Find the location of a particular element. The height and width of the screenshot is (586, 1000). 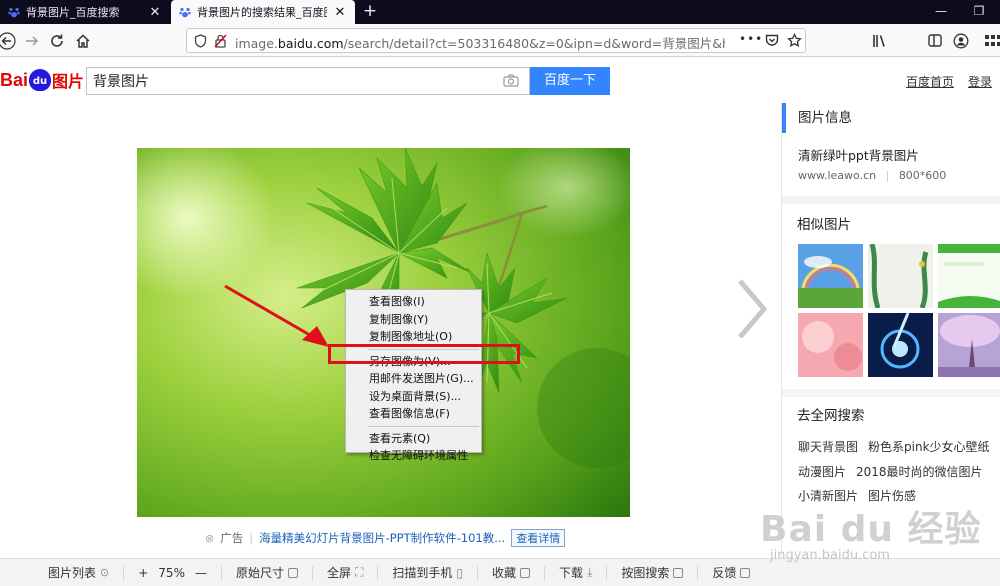

menu-separator is located at coordinates (423, 426).